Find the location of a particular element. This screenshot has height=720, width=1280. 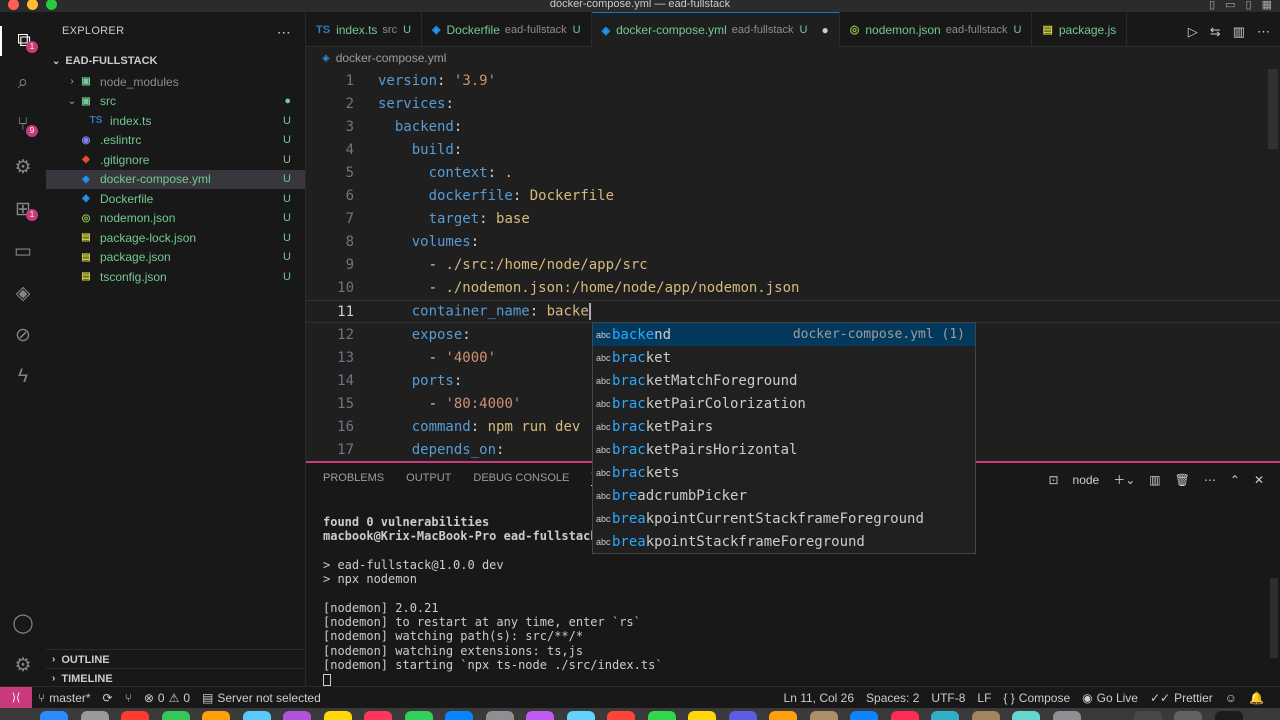

file-tree-item: ◆ .gitignore U is located at coordinates (175, 160).